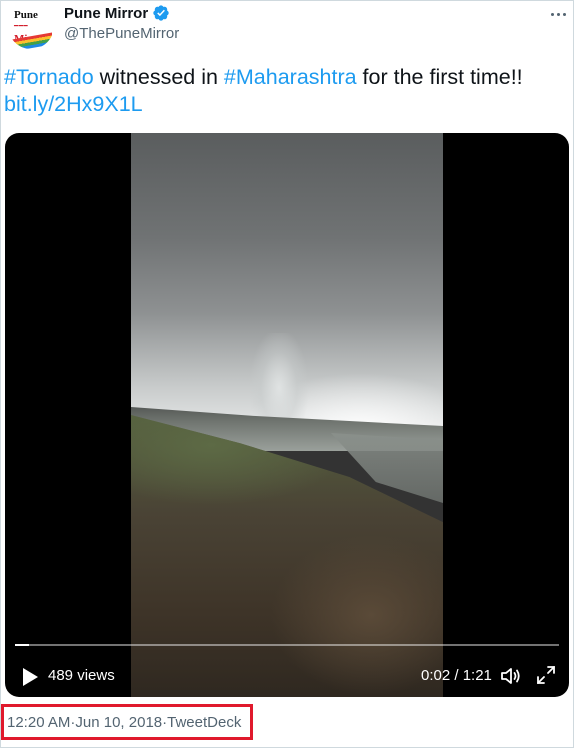 The image size is (576, 750). Describe the element at coordinates (121, 33) in the screenshot. I see `author-handle: @ThePuneMirror` at that location.